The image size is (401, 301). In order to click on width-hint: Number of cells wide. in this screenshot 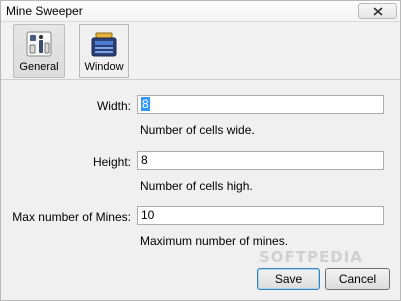, I will do `click(197, 130)`.